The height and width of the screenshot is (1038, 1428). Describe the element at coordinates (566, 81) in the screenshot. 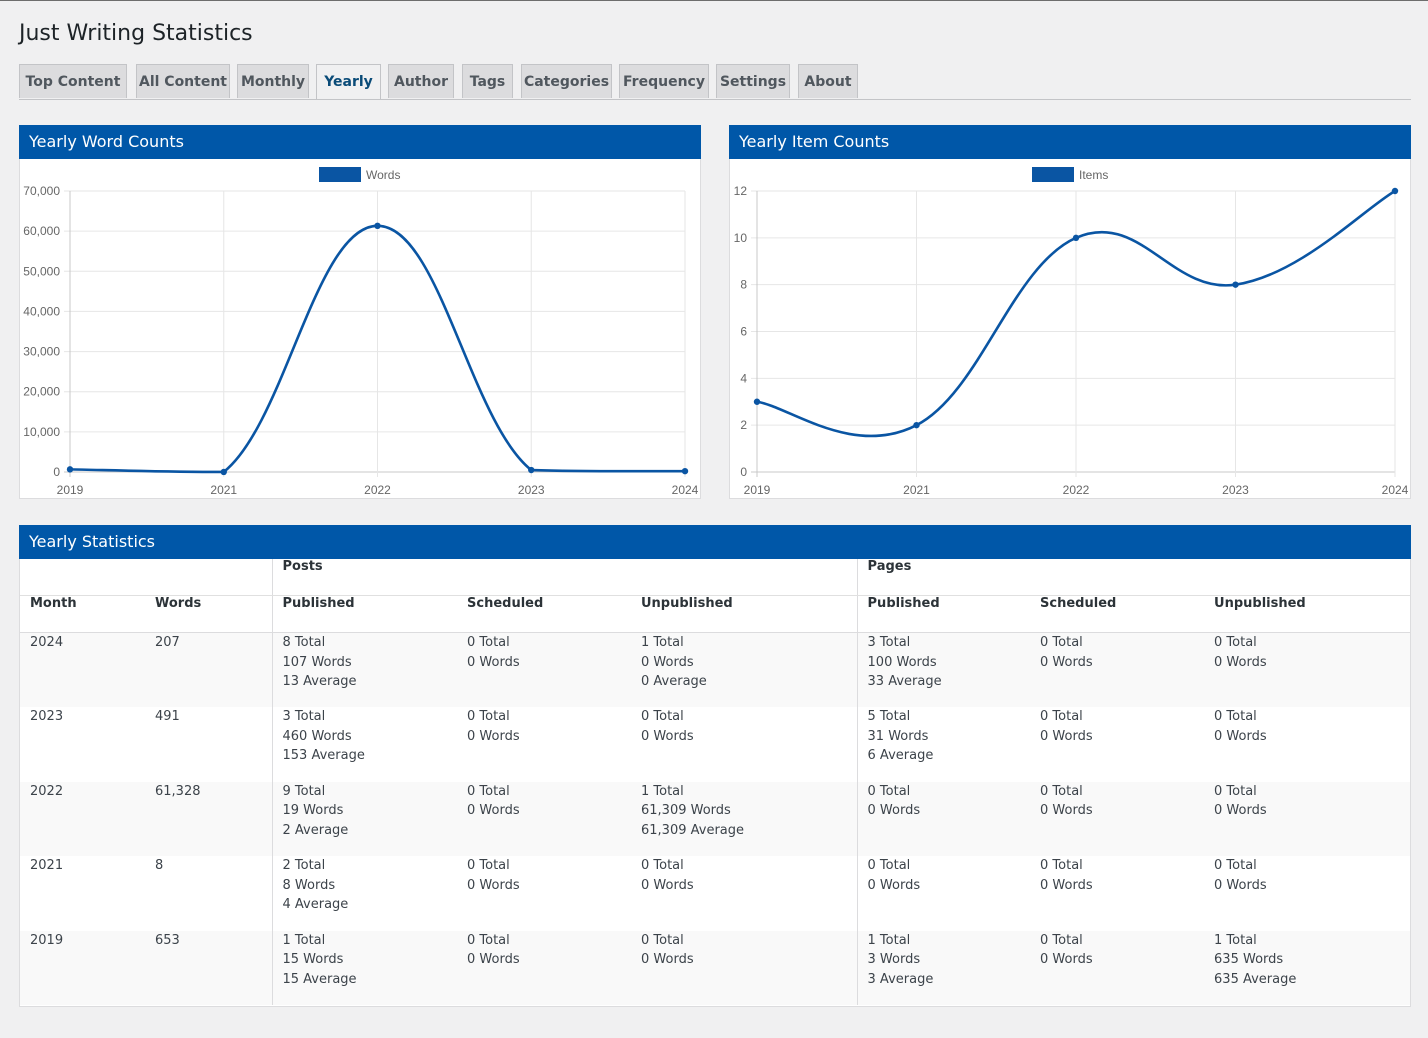

I see `tab-categories: Categories` at that location.